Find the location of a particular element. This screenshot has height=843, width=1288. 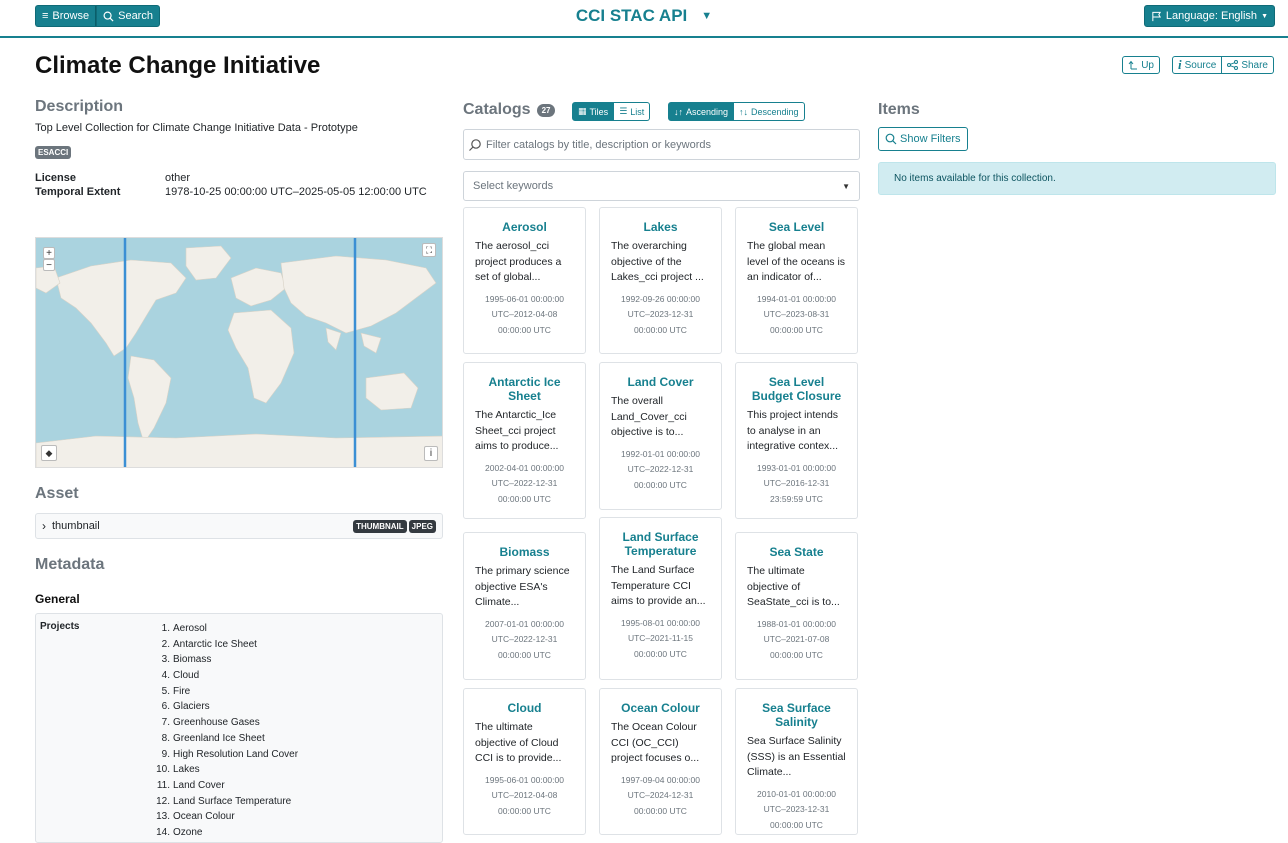

share-label: Share is located at coordinates (1254, 65).